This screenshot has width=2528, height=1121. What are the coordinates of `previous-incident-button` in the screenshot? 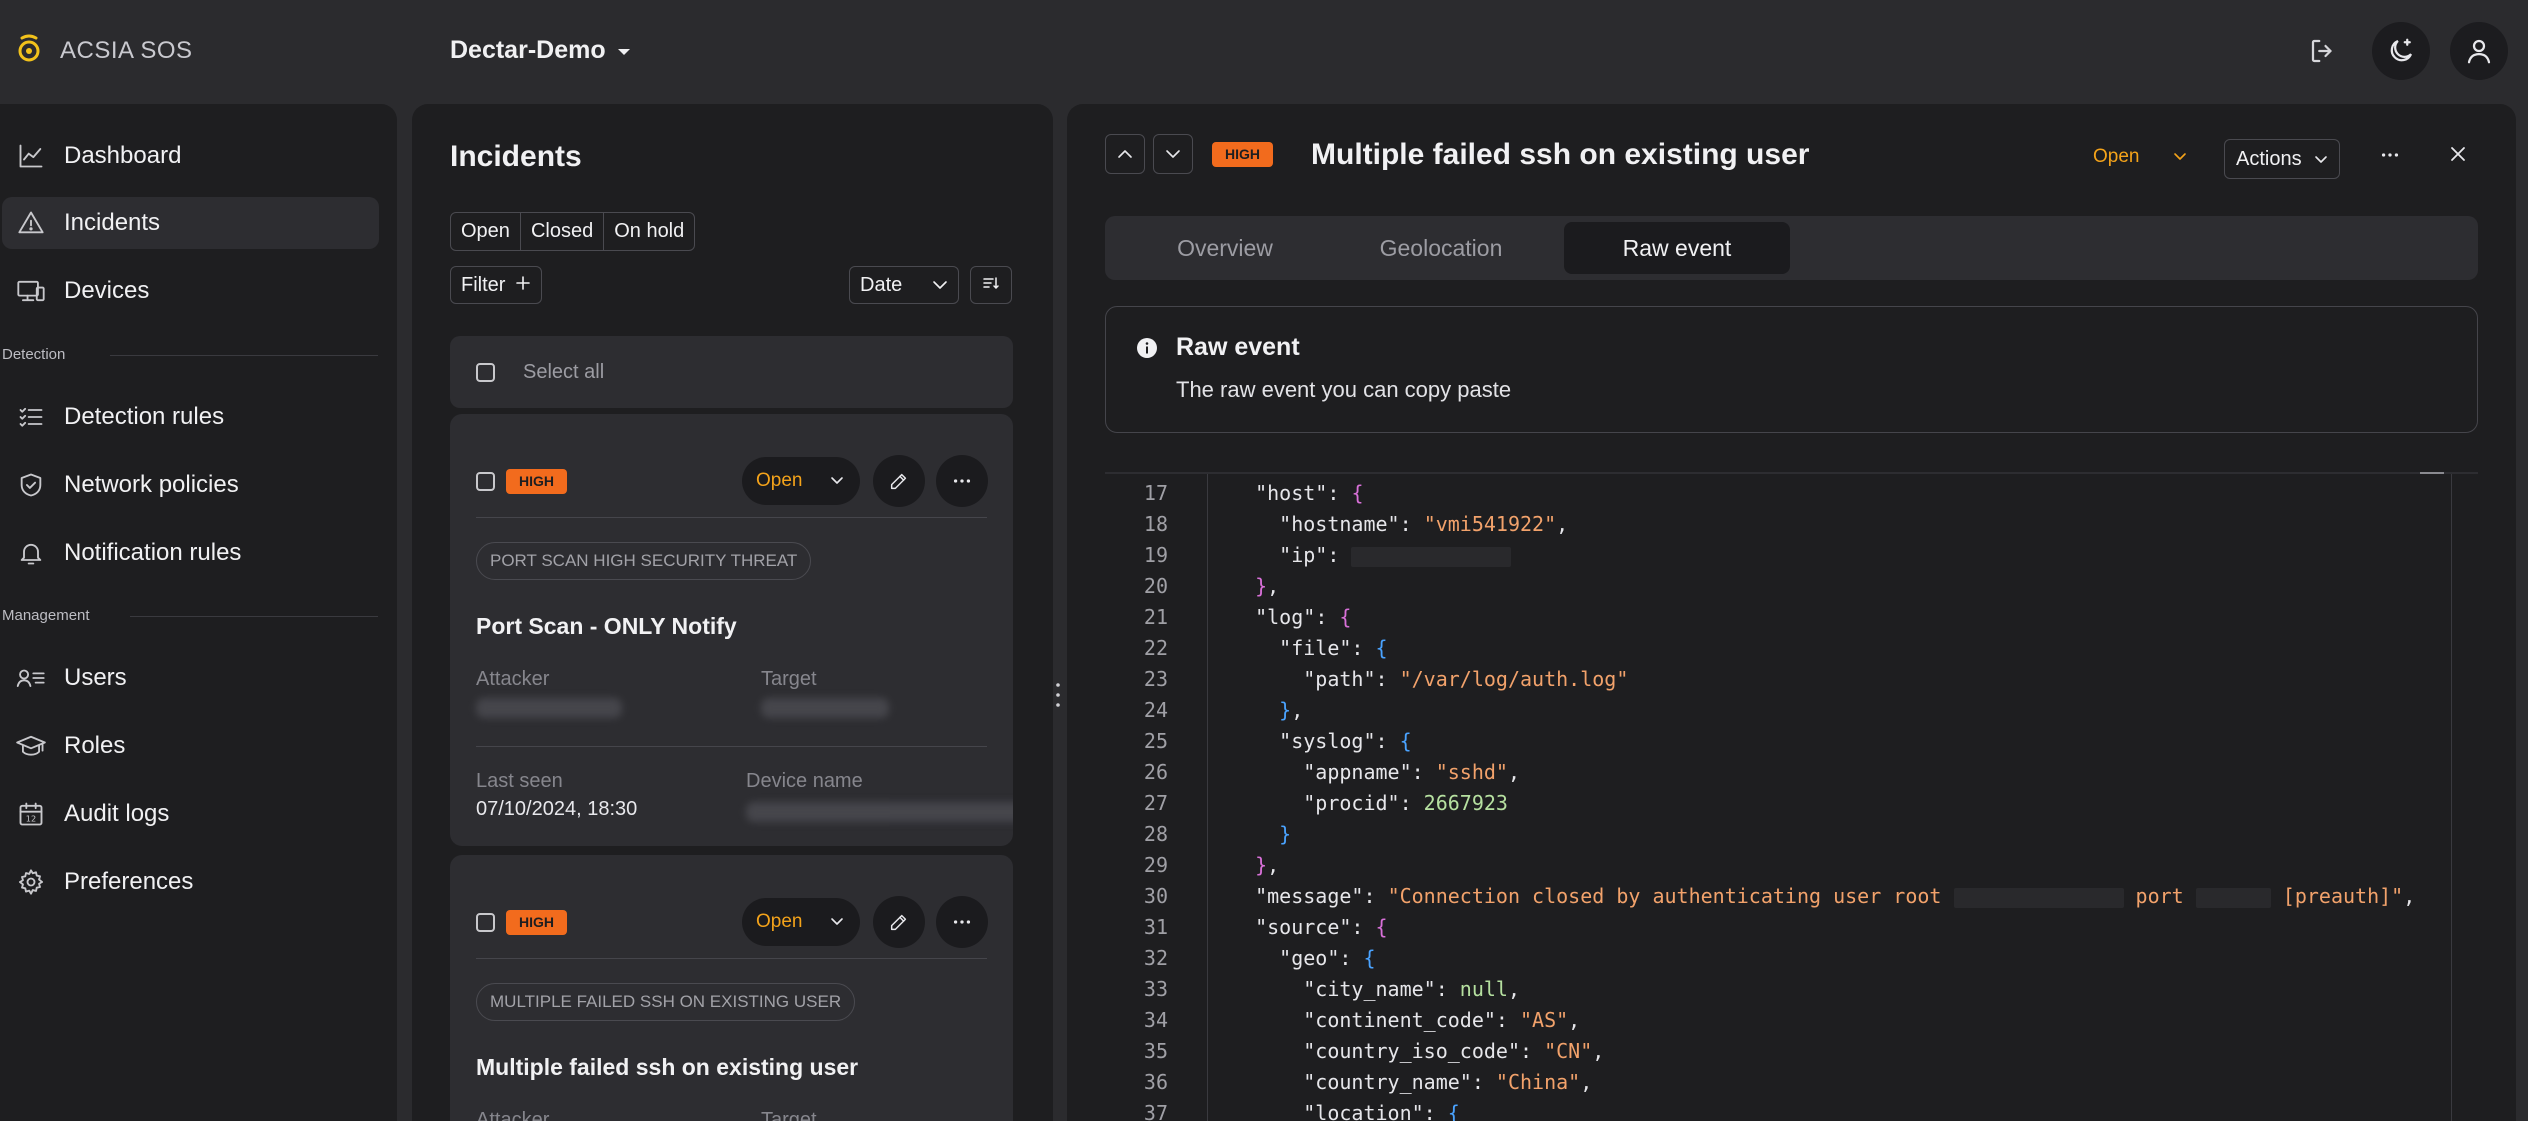 It's located at (1125, 154).